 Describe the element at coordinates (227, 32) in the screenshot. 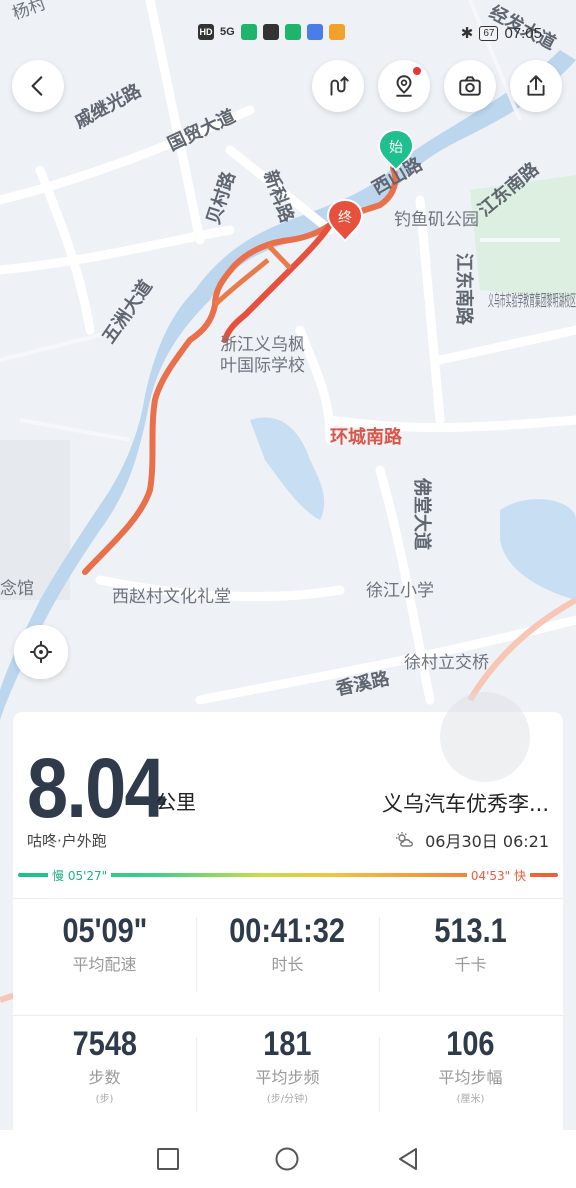

I see `signal-icon: 5G` at that location.